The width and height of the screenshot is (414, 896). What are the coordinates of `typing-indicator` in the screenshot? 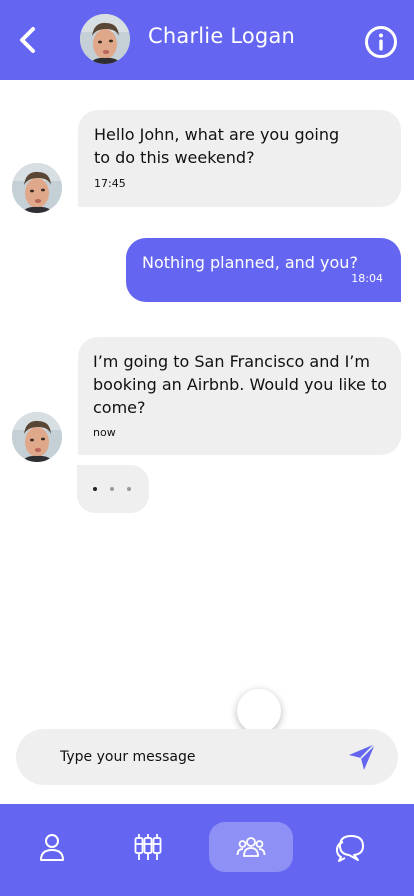 It's located at (113, 489).